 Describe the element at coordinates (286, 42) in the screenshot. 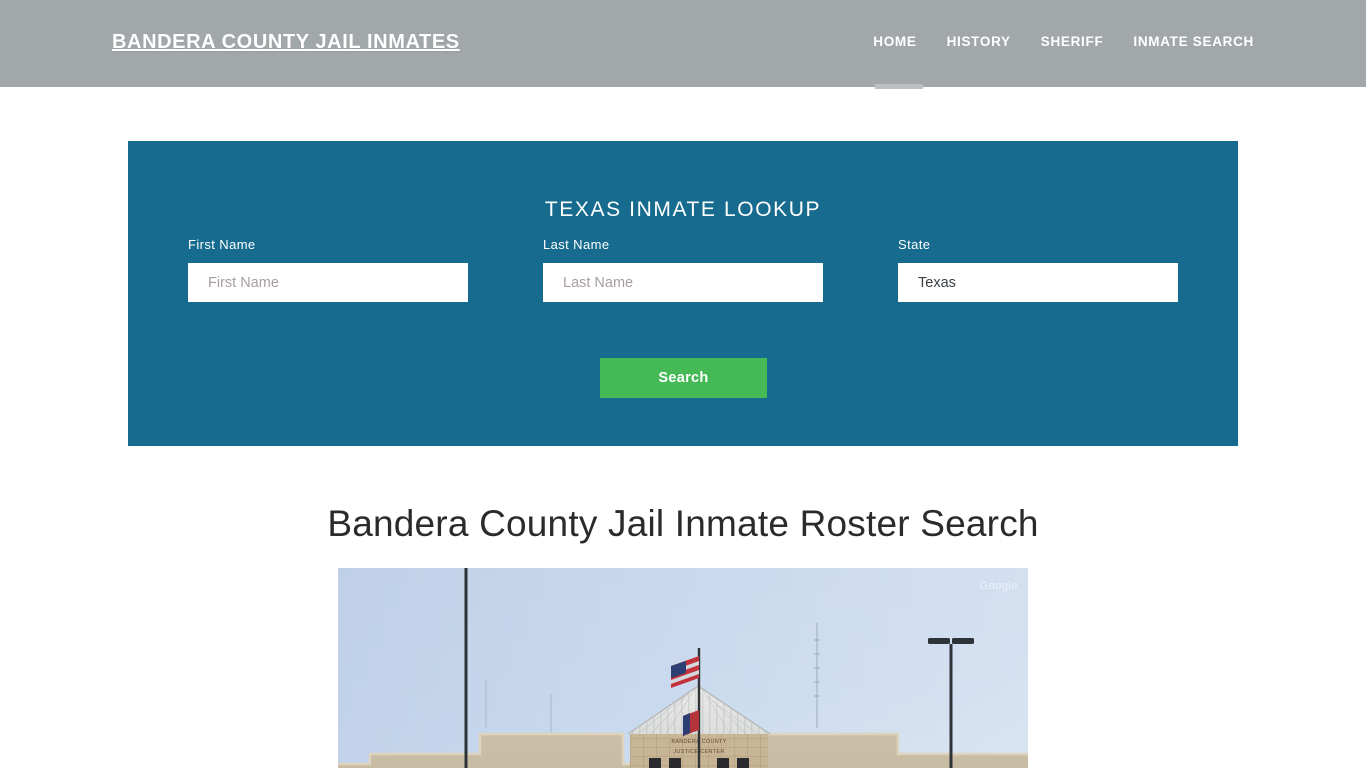

I see `site-brand-logo: Bandera County Jail Inmates` at that location.